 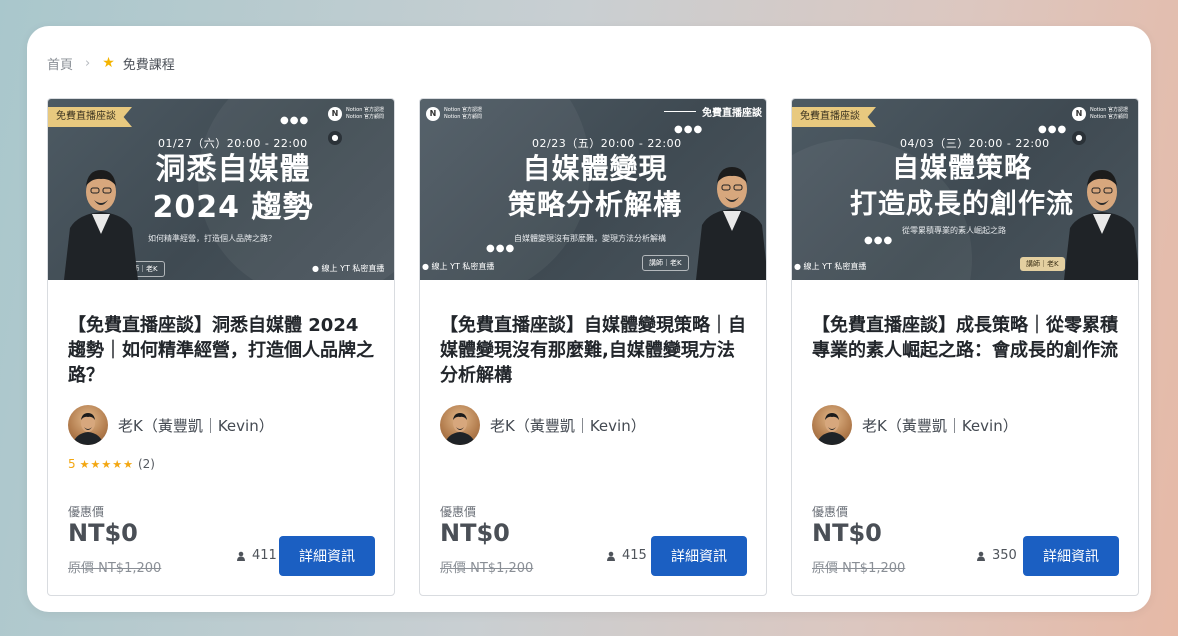 I want to click on thumb-headline-1: 洞悉自媒體, so click(x=233, y=169).